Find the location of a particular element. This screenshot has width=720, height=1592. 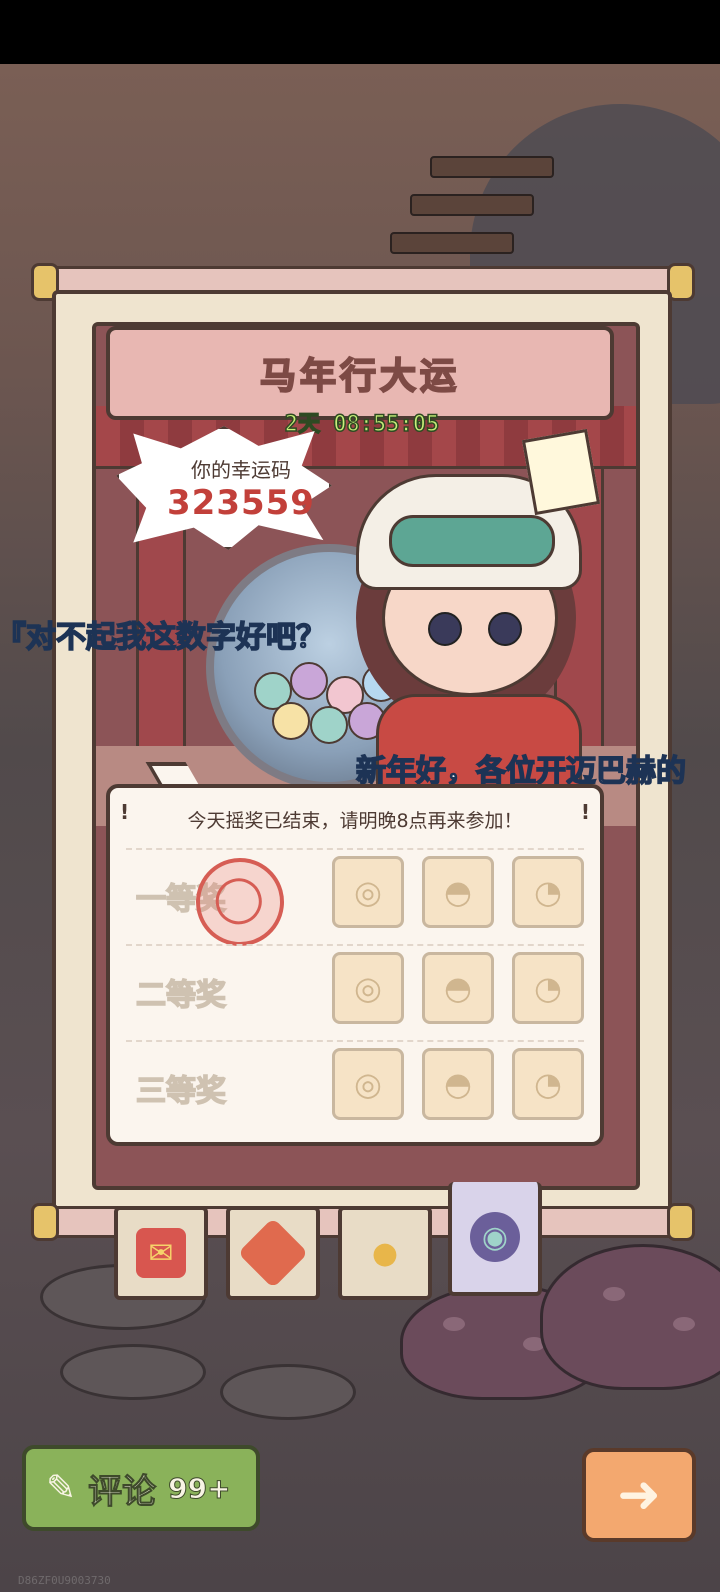

draw-ended-notice: 今天摇奖已结束，请明晚8点再来参加！ is located at coordinates (355, 821).